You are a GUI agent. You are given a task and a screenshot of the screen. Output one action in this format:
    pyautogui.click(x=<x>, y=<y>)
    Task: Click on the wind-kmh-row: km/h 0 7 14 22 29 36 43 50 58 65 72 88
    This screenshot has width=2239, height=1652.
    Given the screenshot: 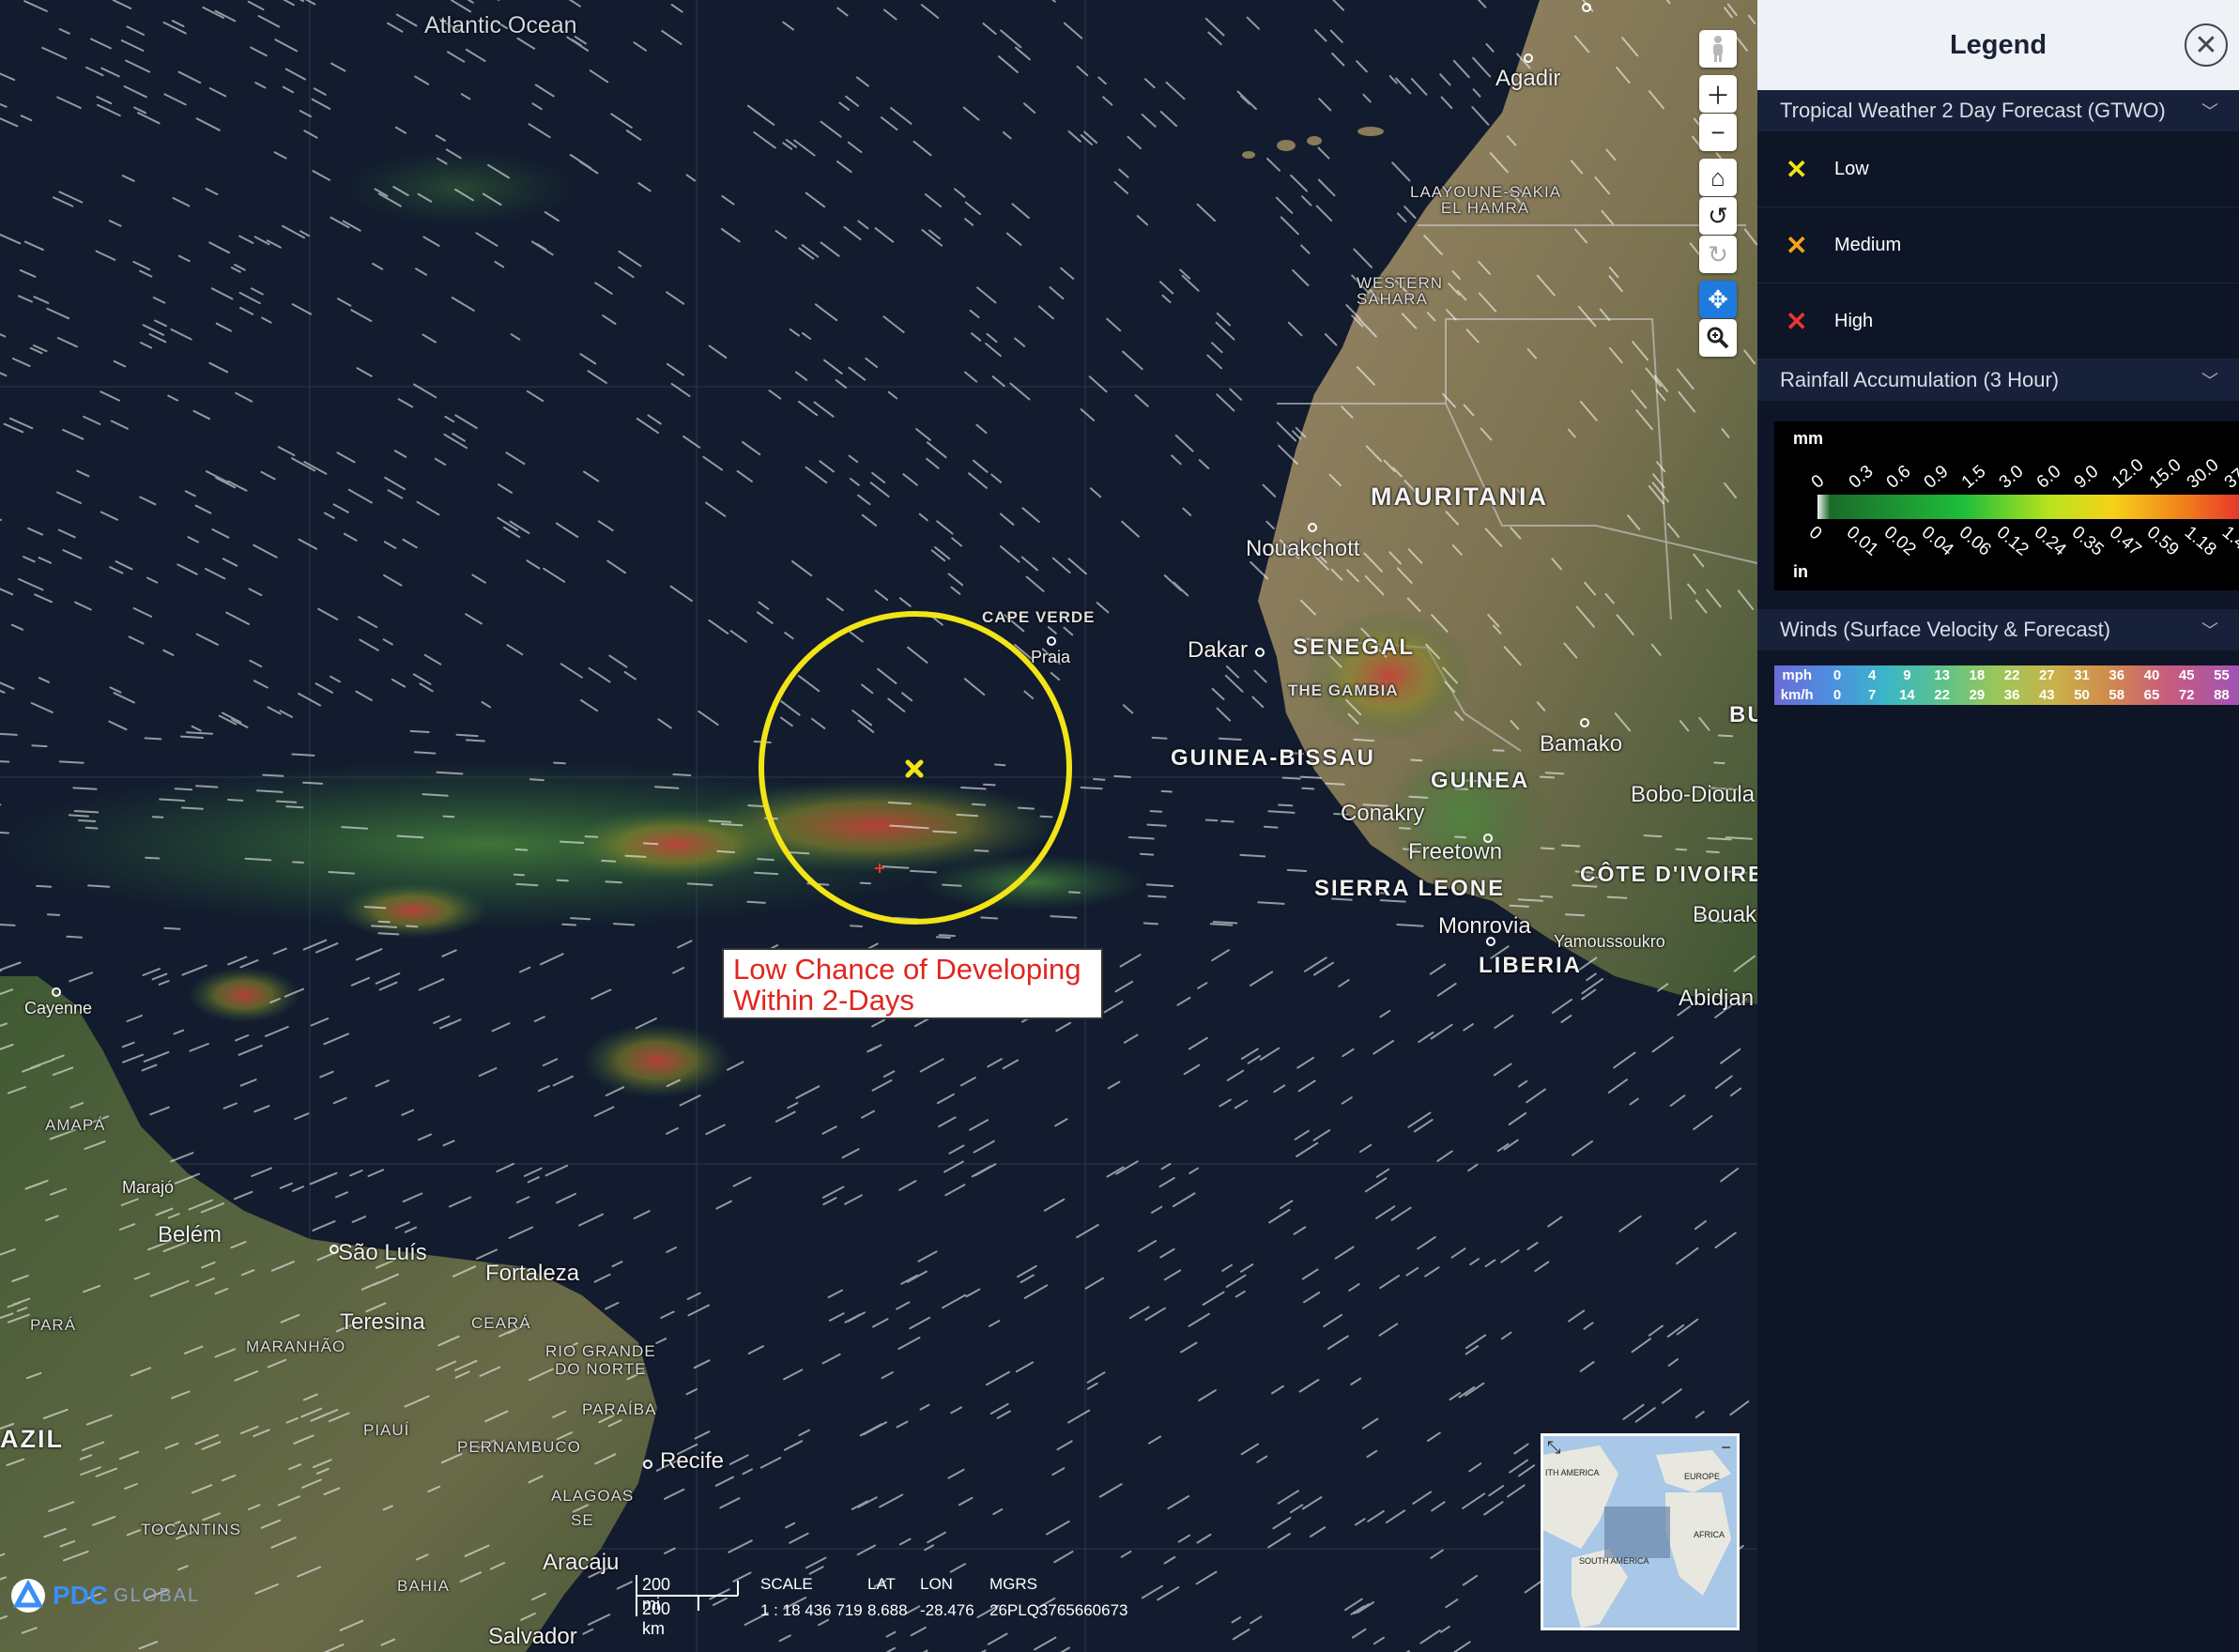 What is the action you would take?
    pyautogui.click(x=2007, y=695)
    